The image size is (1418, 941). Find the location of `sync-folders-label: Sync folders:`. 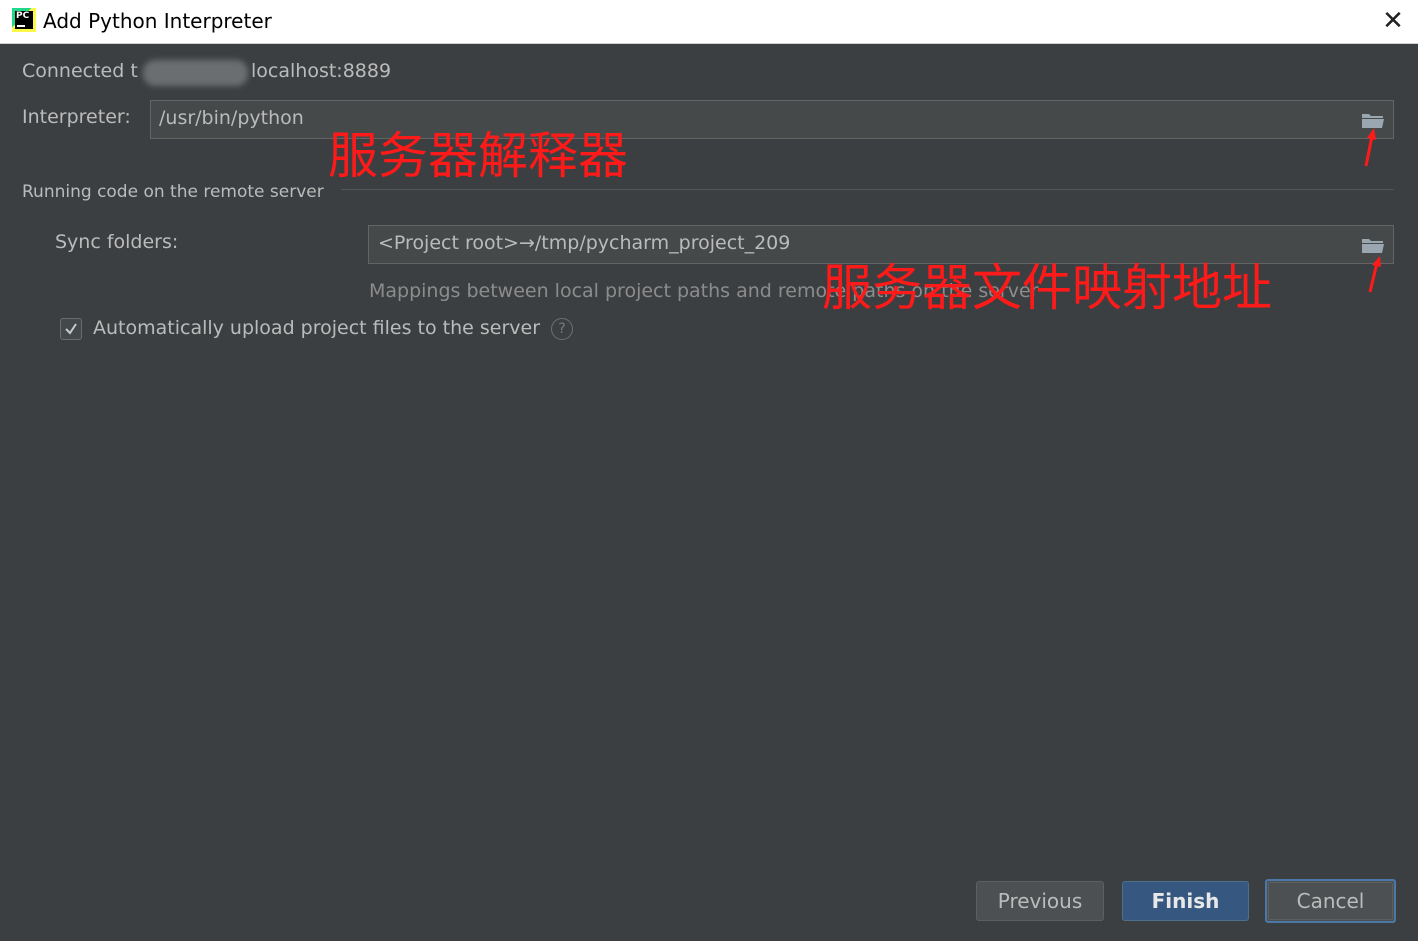

sync-folders-label: Sync folders: is located at coordinates (117, 242).